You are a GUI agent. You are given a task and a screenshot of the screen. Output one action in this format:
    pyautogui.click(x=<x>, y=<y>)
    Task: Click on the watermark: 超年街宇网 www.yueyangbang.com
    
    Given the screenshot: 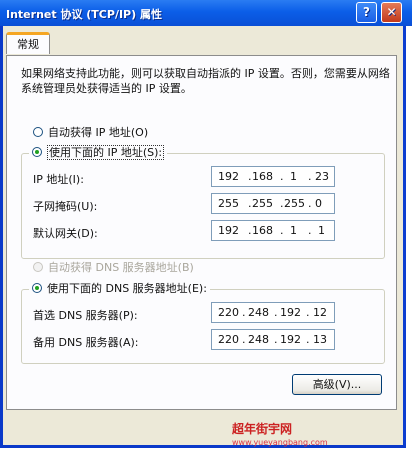 What is the action you would take?
    pyautogui.click(x=280, y=433)
    